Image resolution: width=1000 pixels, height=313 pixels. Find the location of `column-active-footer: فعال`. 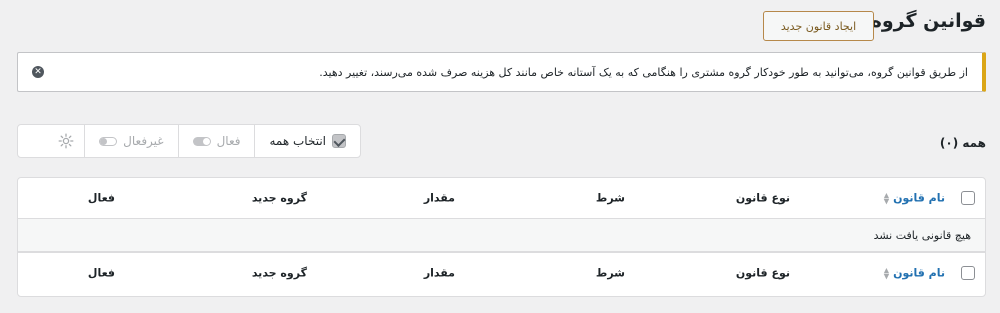

column-active-footer: فعال is located at coordinates (101, 273).